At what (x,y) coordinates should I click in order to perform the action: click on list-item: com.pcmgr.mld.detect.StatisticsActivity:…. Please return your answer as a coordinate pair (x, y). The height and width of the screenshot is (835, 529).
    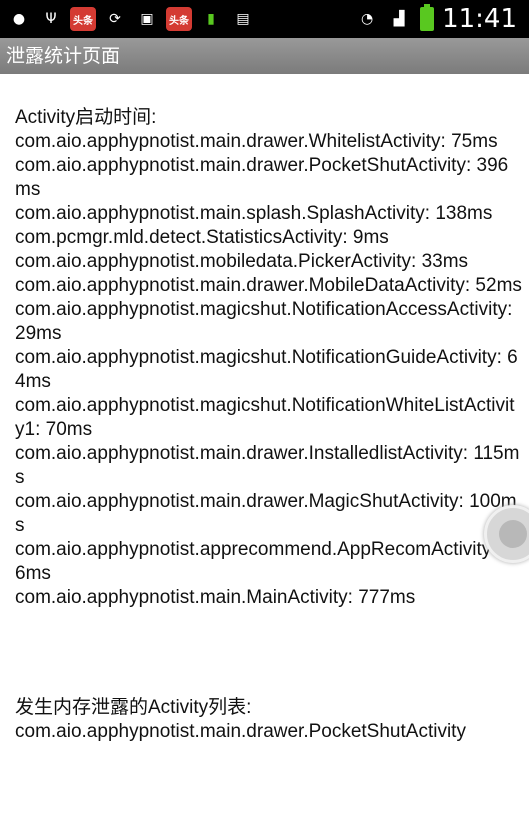
    Looking at the image, I should click on (202, 237).